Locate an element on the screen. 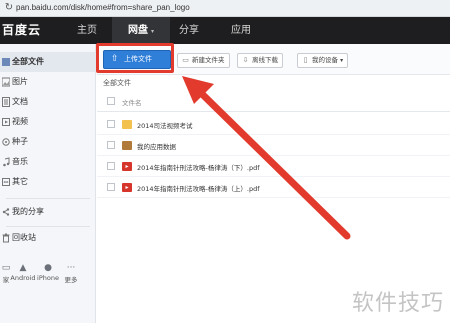  baidu-cloud-logo: 百度云 is located at coordinates (21, 30).